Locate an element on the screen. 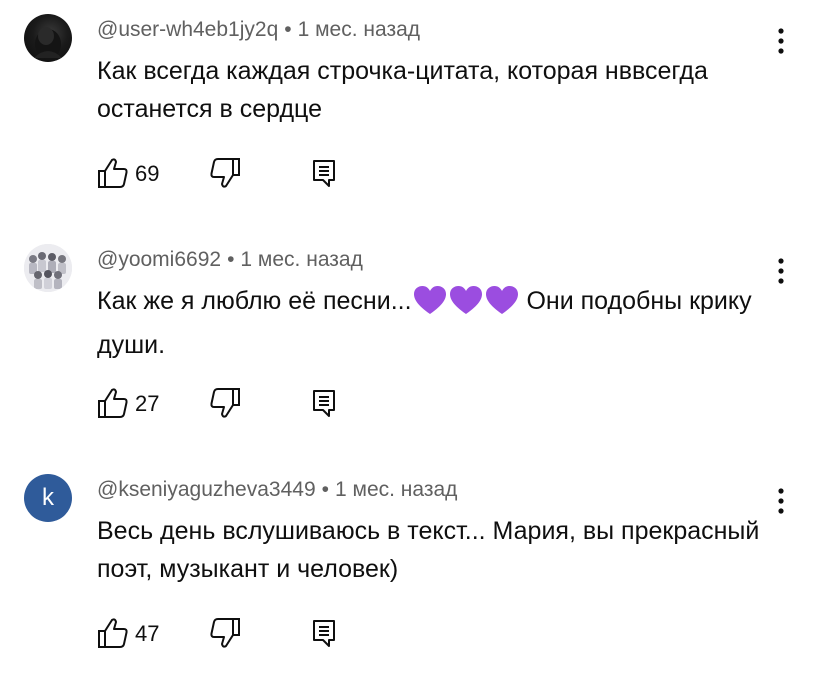 This screenshot has width=827, height=690. comment-actions: 69 is located at coordinates (227, 174).